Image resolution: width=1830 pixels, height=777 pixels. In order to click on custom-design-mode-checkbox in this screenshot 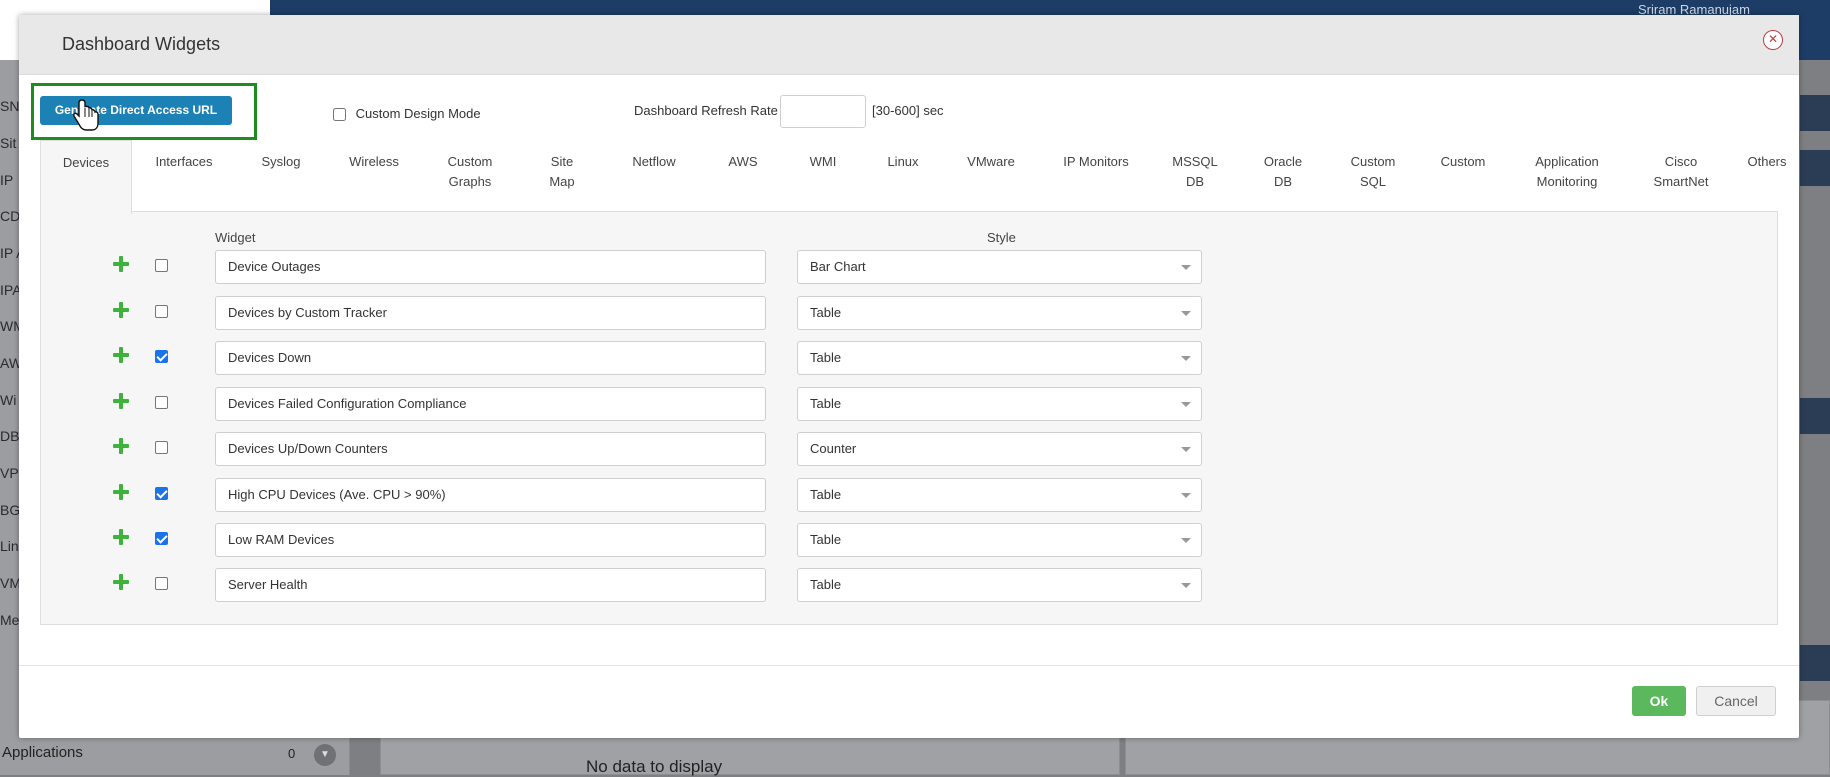, I will do `click(339, 114)`.